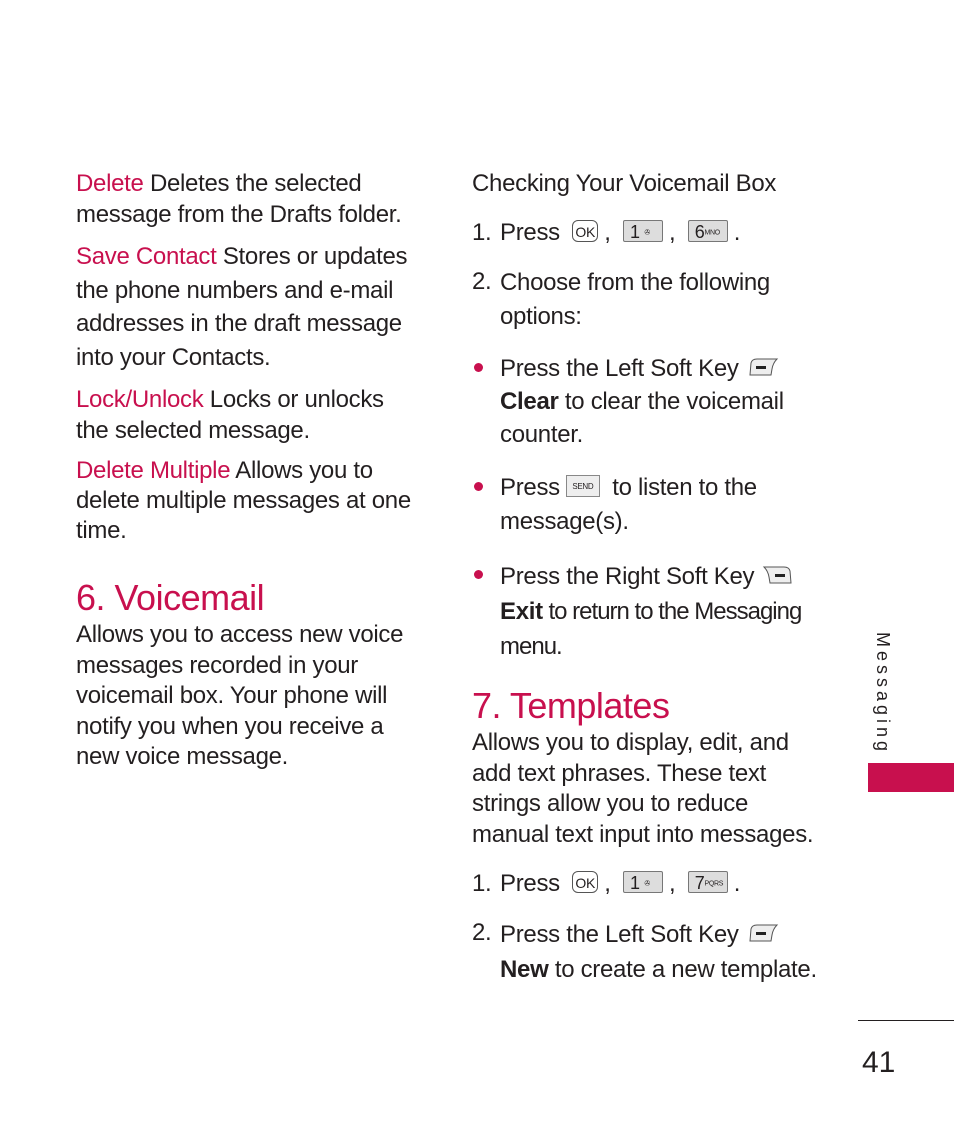  What do you see at coordinates (707, 230) in the screenshot?
I see `key-6-icon: 6MNO` at bounding box center [707, 230].